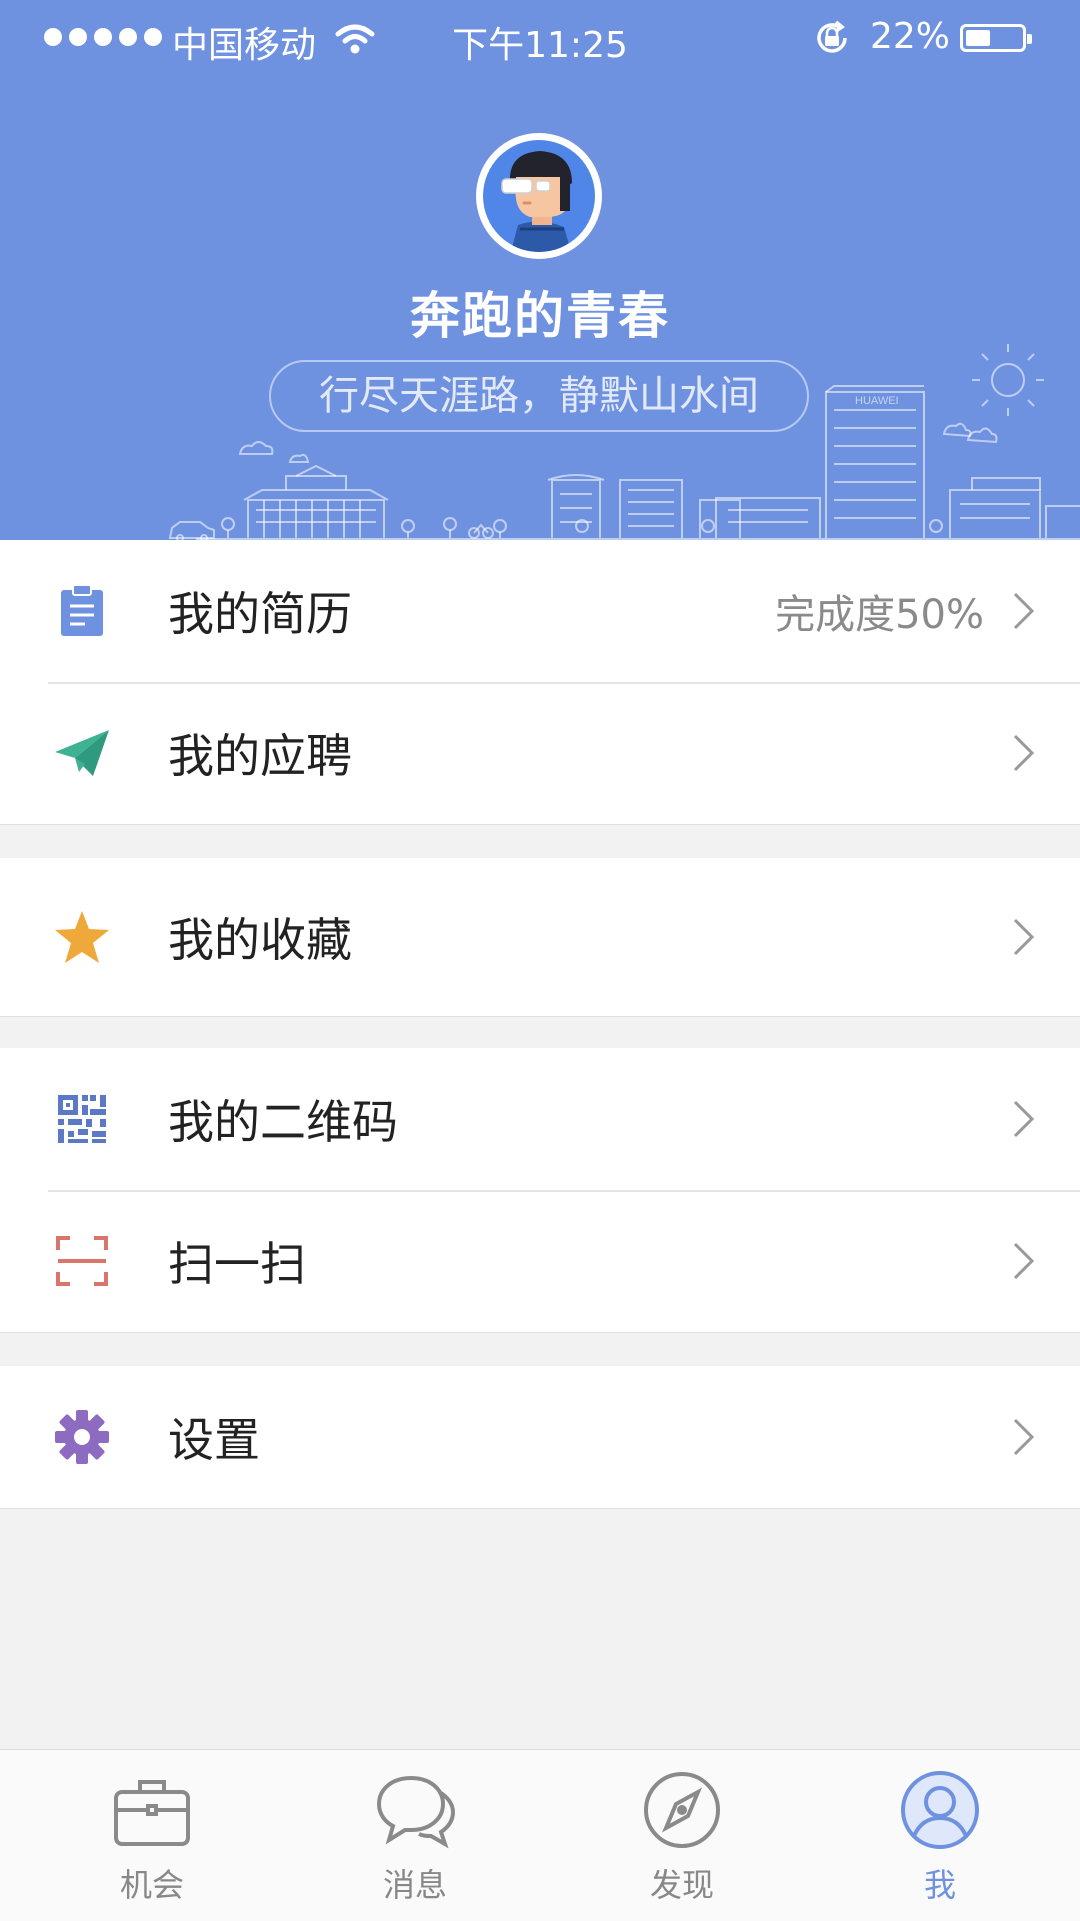 The image size is (1080, 1921). What do you see at coordinates (910, 36) in the screenshot?
I see `battery-percentage: 22%` at bounding box center [910, 36].